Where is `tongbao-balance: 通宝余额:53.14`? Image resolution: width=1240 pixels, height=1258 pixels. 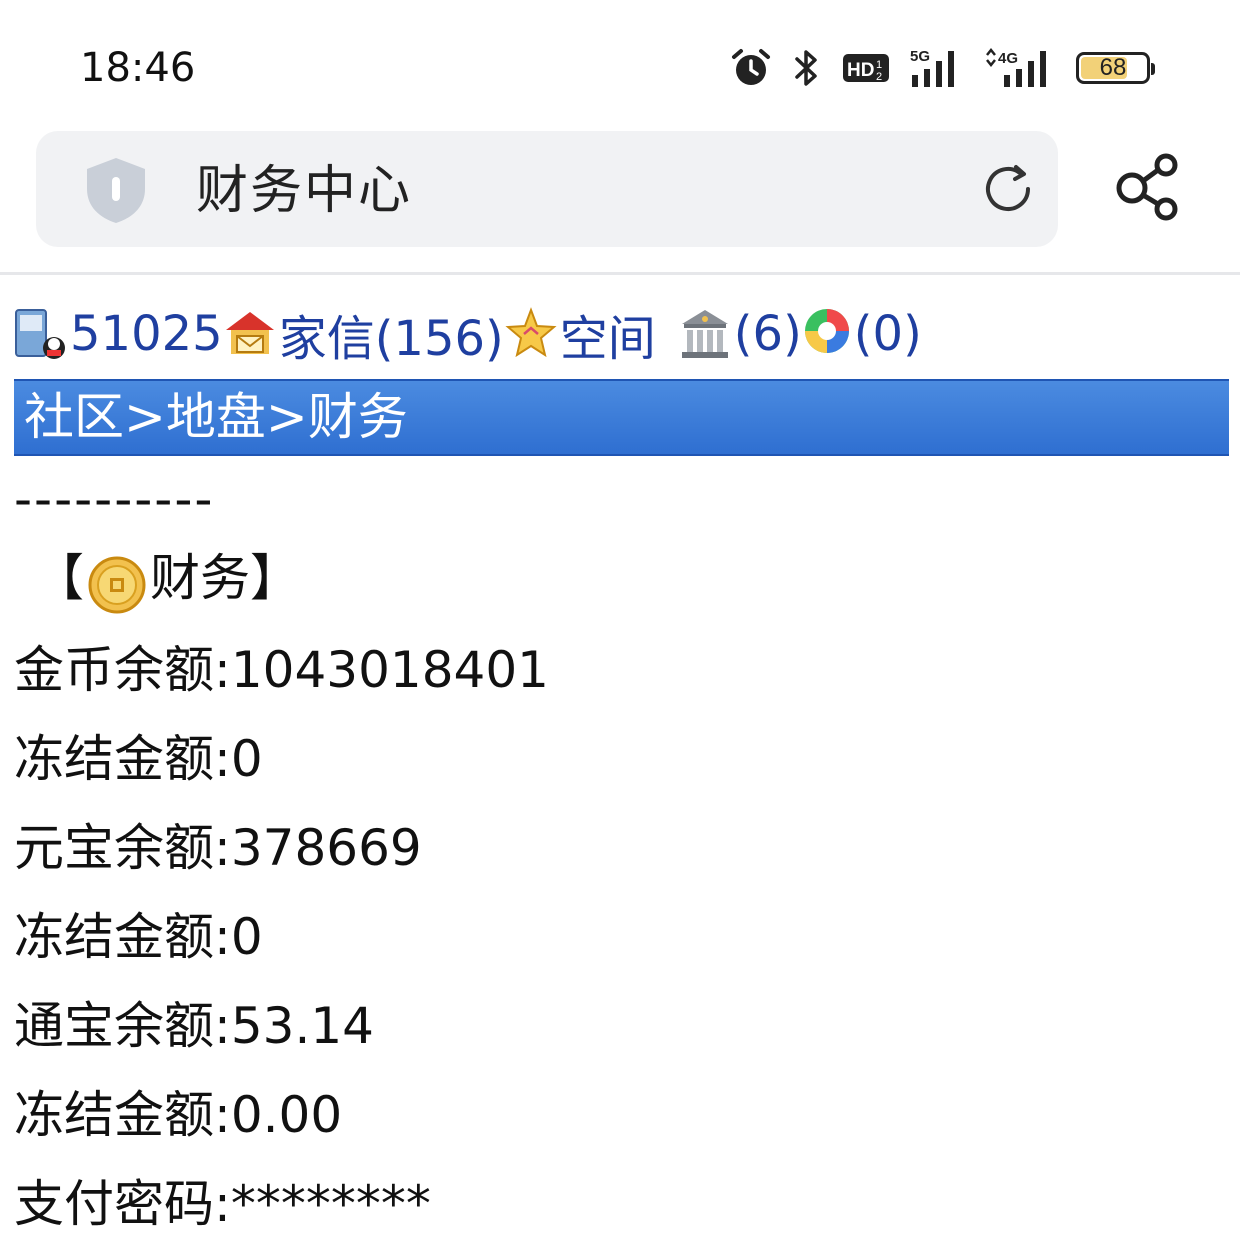 tongbao-balance: 通宝余额:53.14 is located at coordinates (194, 1026).